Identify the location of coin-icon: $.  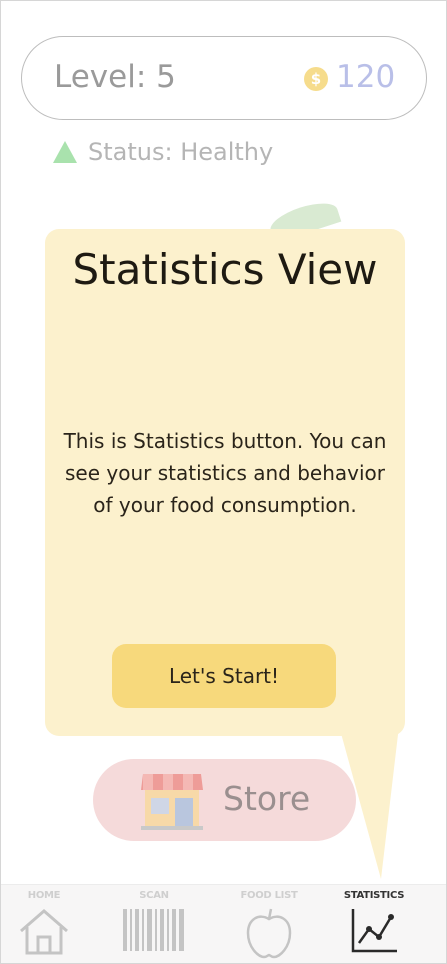
(316, 79).